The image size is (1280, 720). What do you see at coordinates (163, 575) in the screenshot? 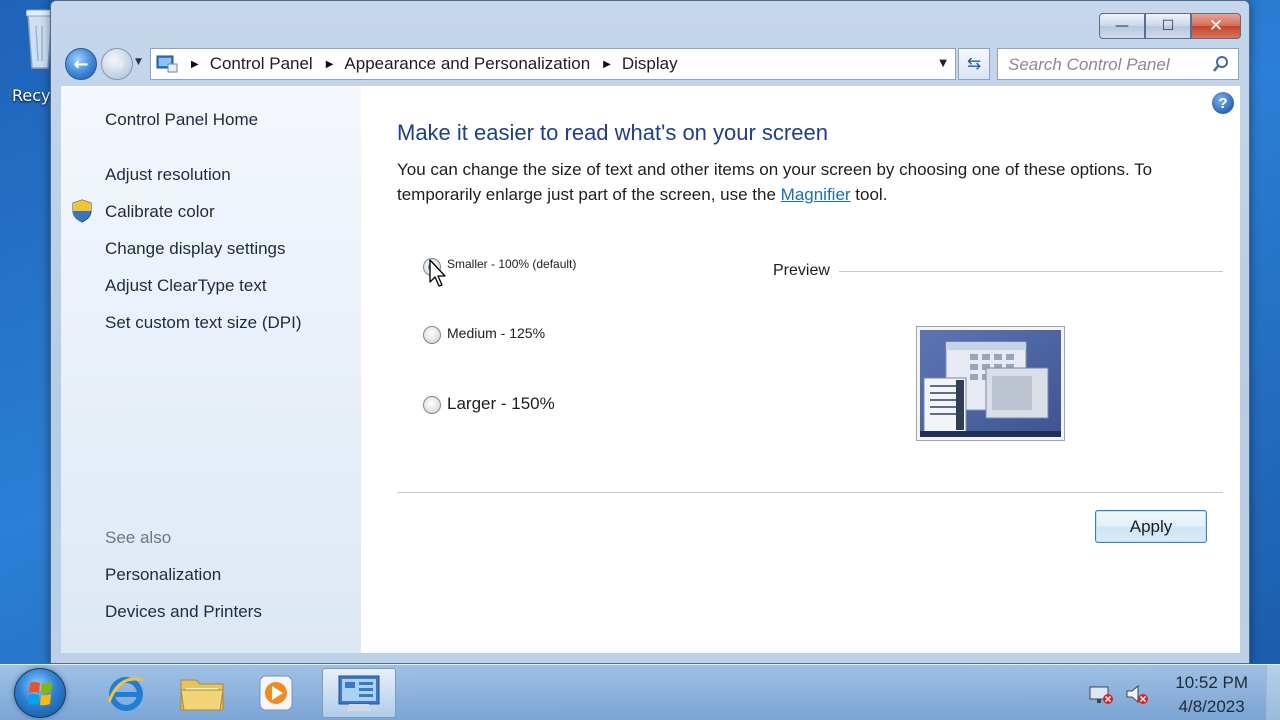
I see `personalization-link: Personalization` at bounding box center [163, 575].